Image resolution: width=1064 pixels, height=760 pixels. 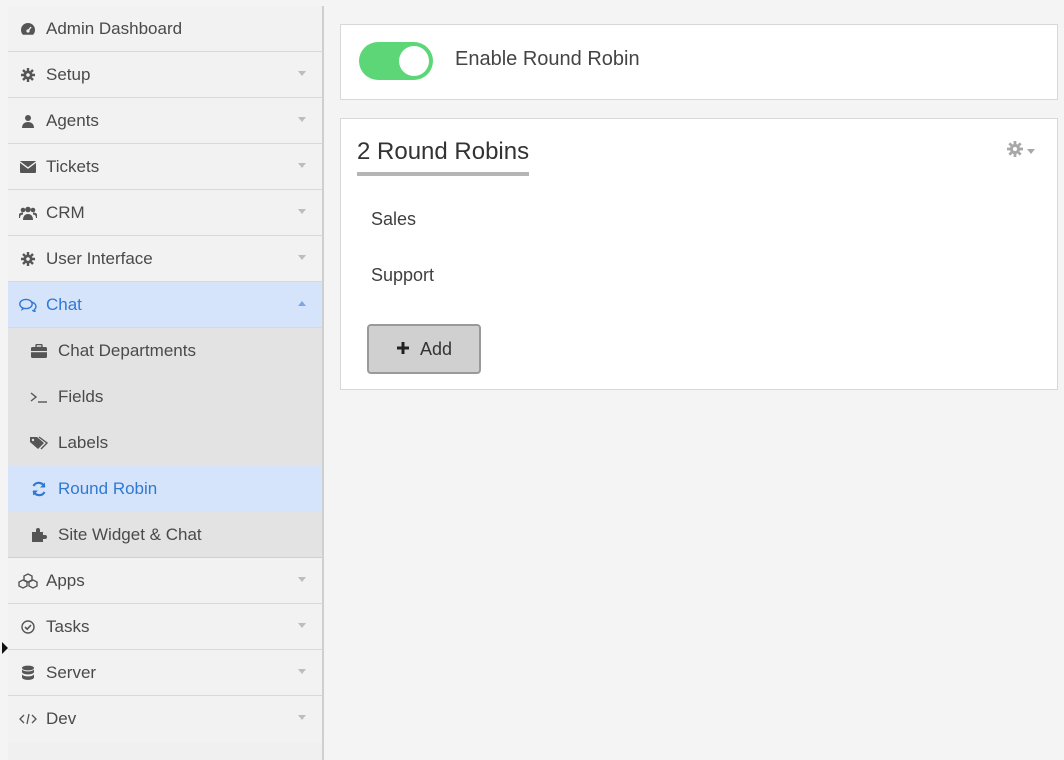 What do you see at coordinates (28, 719) in the screenshot?
I see `code-icon` at bounding box center [28, 719].